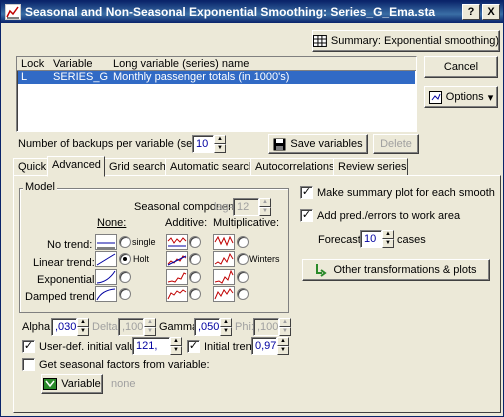 The image size is (504, 417). Describe the element at coordinates (464, 97) in the screenshot. I see `options-label: Options` at that location.